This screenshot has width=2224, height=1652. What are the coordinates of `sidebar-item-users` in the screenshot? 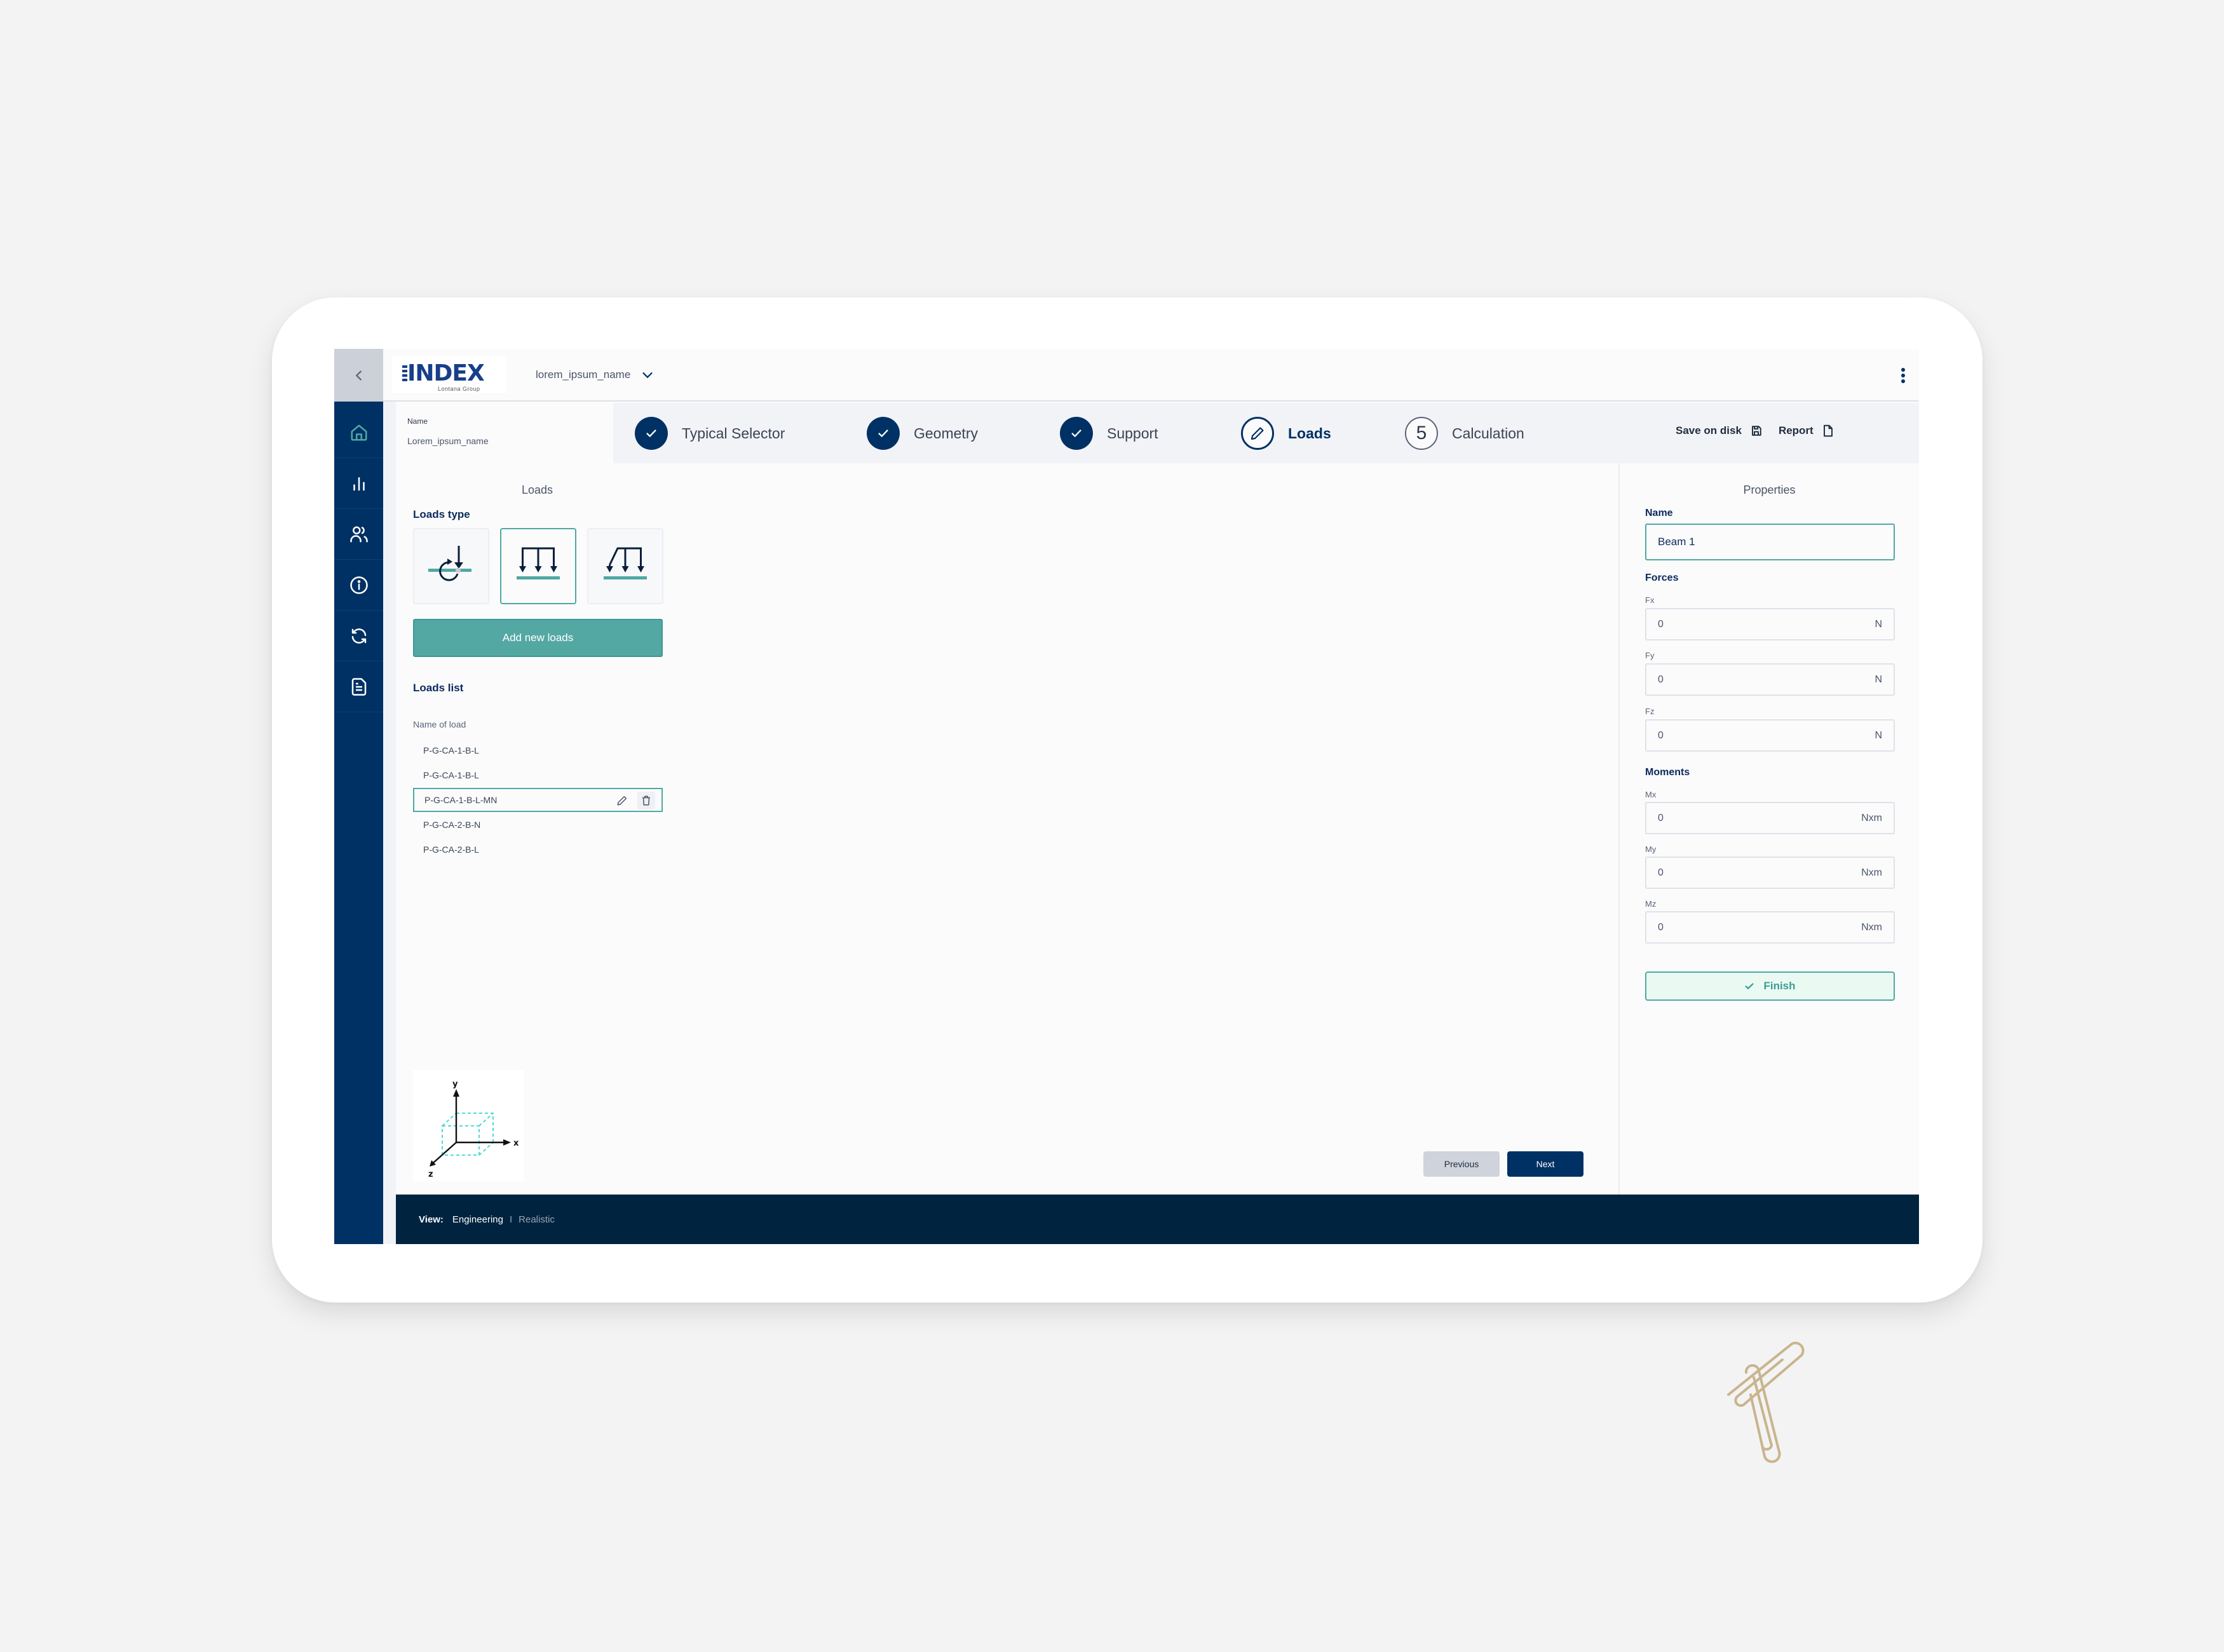 It's located at (359, 535).